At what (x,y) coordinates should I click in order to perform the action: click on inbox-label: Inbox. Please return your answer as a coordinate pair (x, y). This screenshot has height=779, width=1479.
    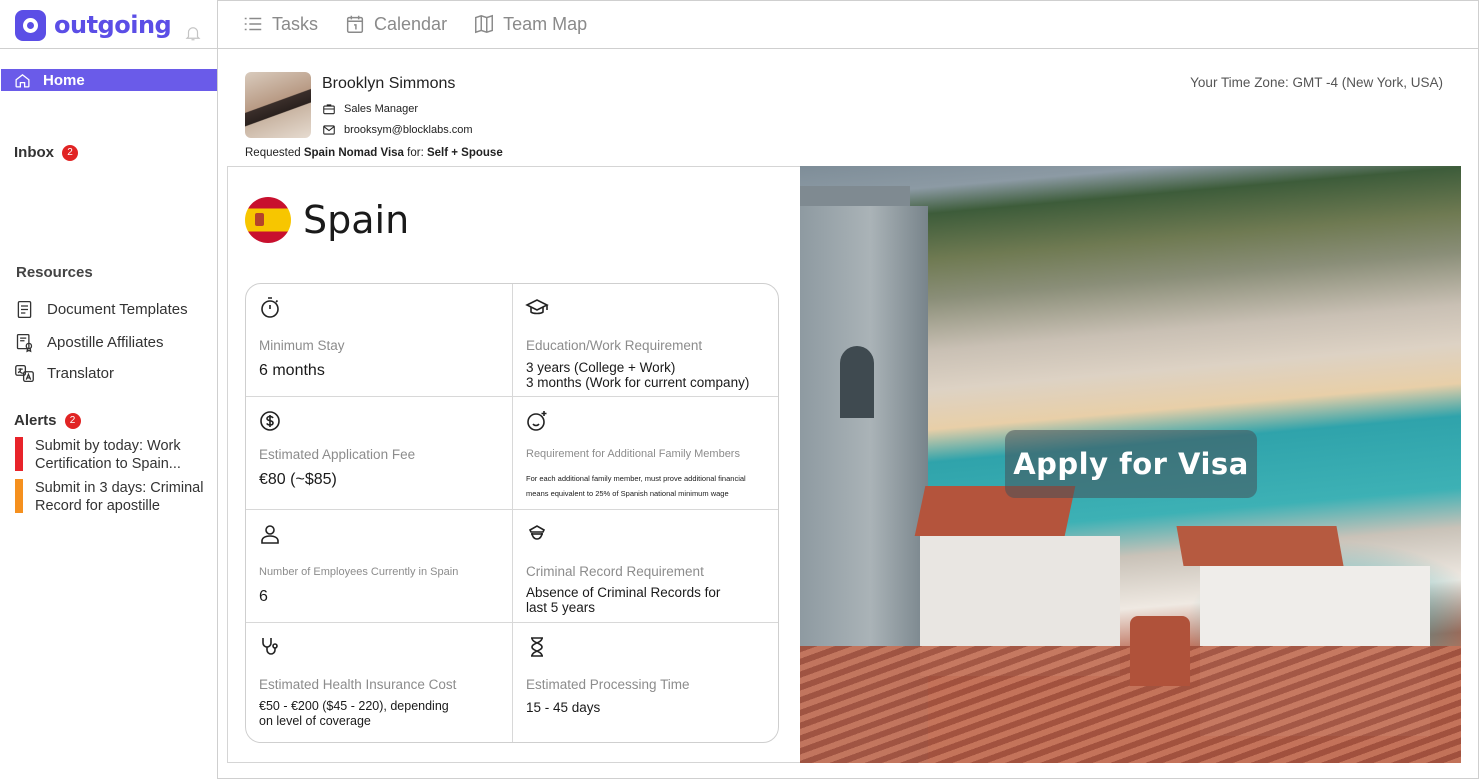
    Looking at the image, I should click on (34, 152).